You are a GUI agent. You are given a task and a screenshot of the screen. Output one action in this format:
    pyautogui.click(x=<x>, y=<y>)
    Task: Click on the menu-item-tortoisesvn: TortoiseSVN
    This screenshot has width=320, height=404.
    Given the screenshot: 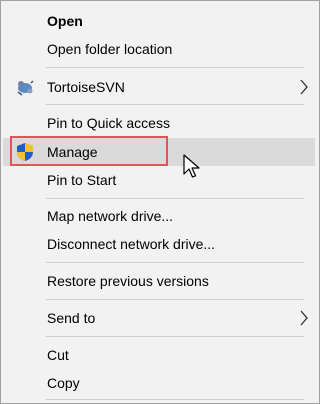 What is the action you would take?
    pyautogui.click(x=159, y=87)
    